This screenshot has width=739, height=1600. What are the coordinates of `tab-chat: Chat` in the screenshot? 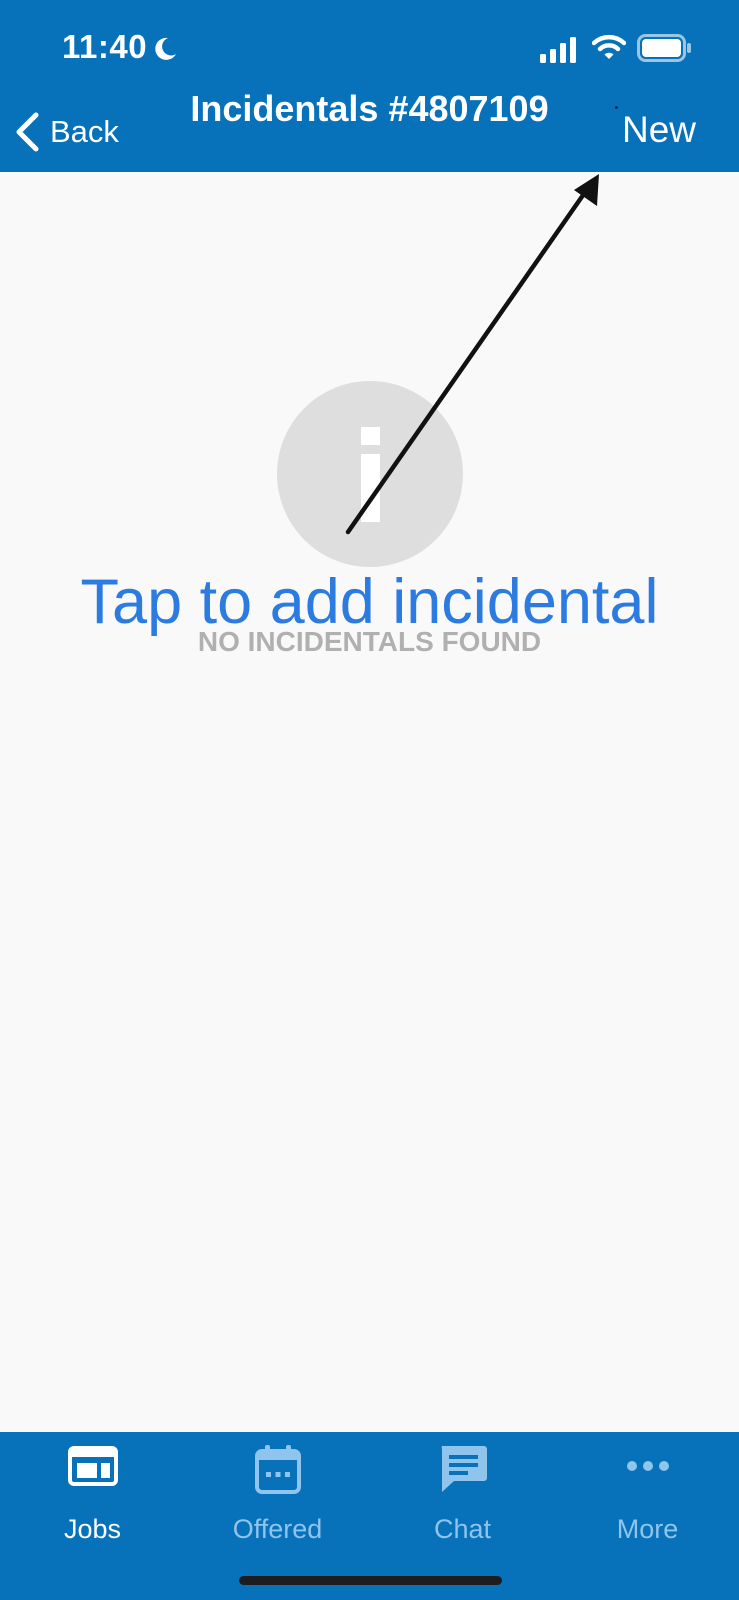 It's located at (462, 1492).